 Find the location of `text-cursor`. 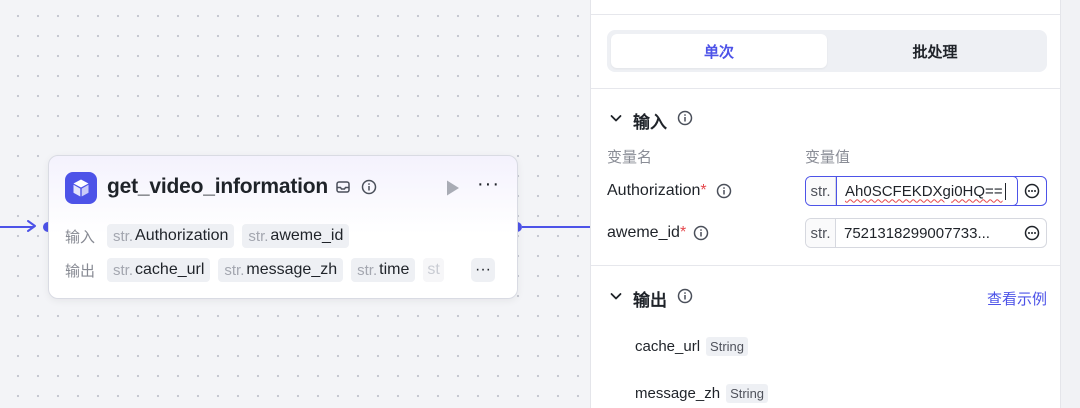

text-cursor is located at coordinates (1005, 191).